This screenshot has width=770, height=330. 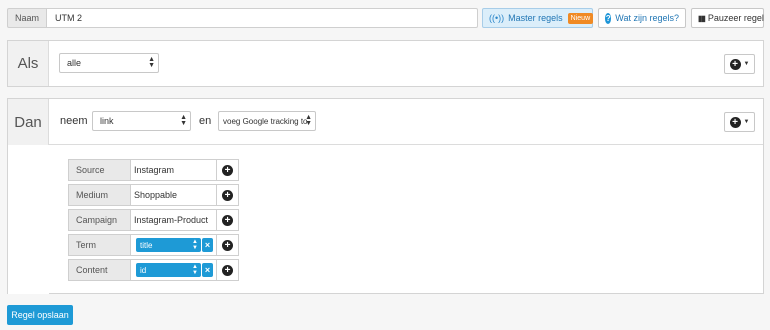 What do you see at coordinates (385, 63) in the screenshot?
I see `condition-panel: Als alle ▲ ▼ + ▼` at bounding box center [385, 63].